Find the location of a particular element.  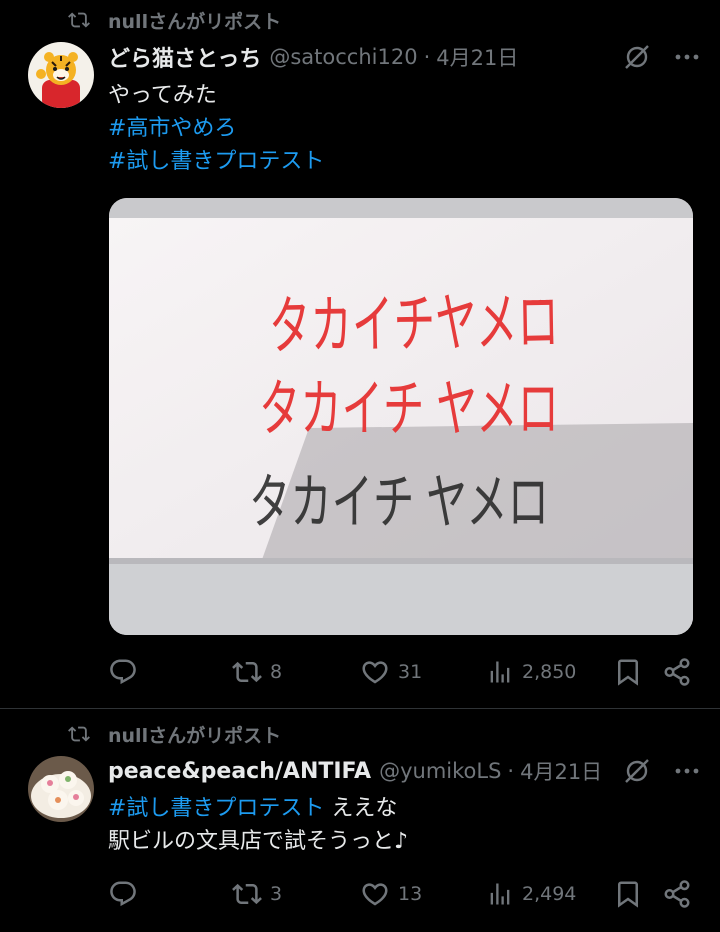

repost-button: 3 is located at coordinates (257, 894).